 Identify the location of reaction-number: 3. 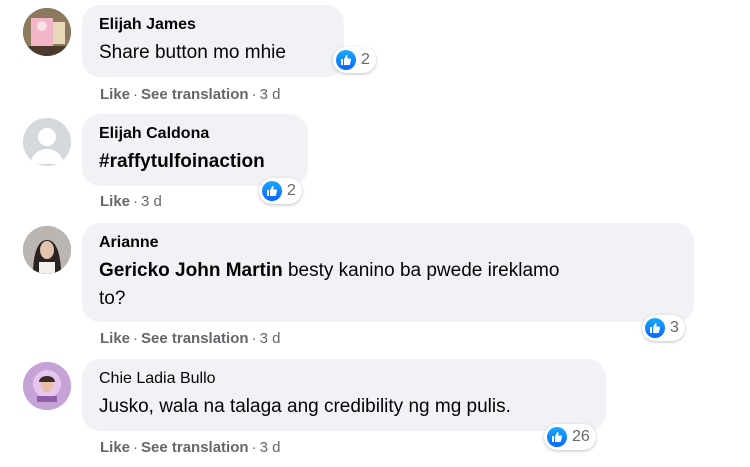
(674, 327).